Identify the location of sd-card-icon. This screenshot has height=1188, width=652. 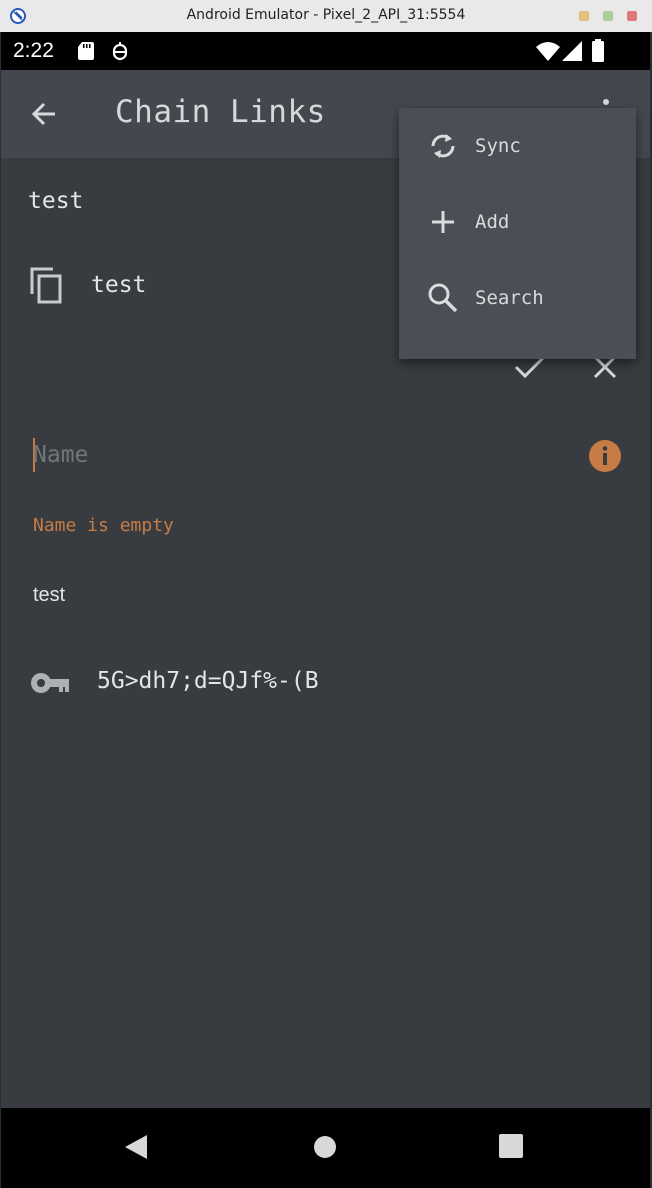
(86, 51).